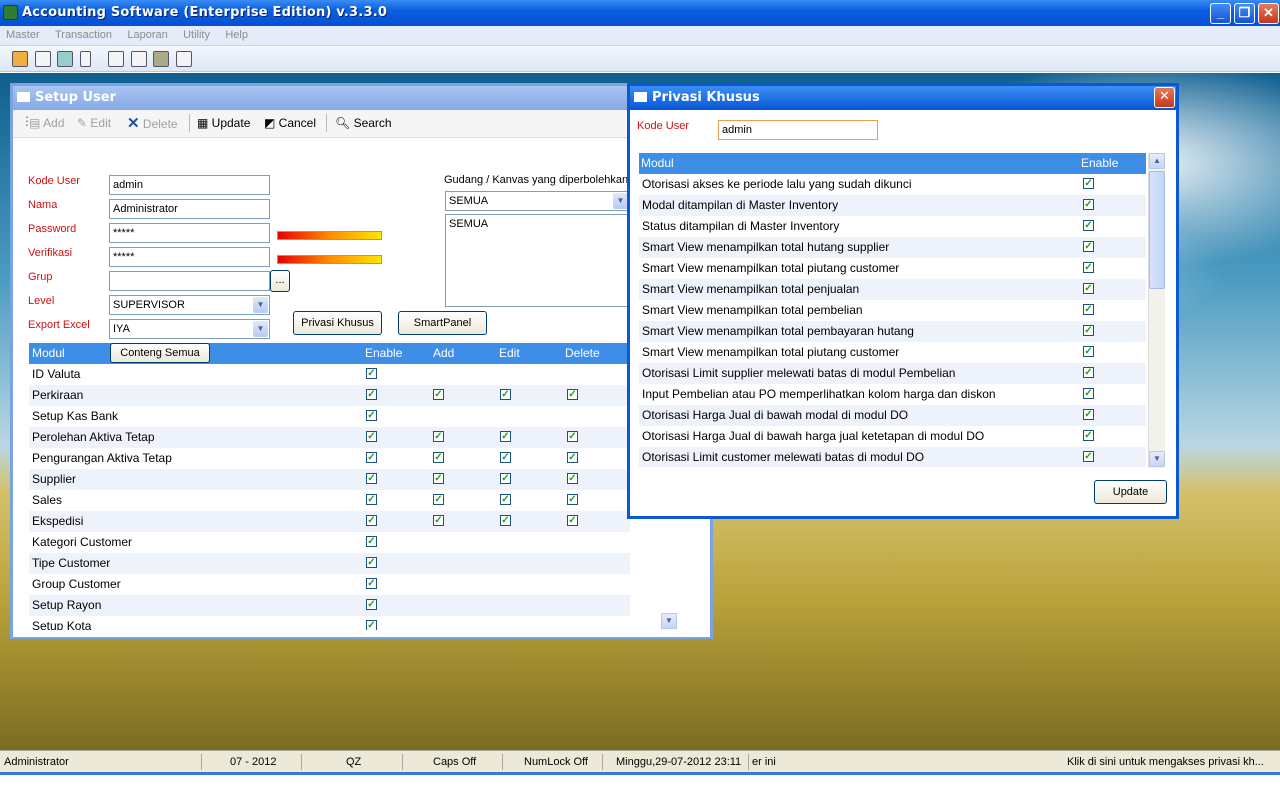 This screenshot has width=1280, height=800. What do you see at coordinates (184, 59) in the screenshot?
I see `report-icon` at bounding box center [184, 59].